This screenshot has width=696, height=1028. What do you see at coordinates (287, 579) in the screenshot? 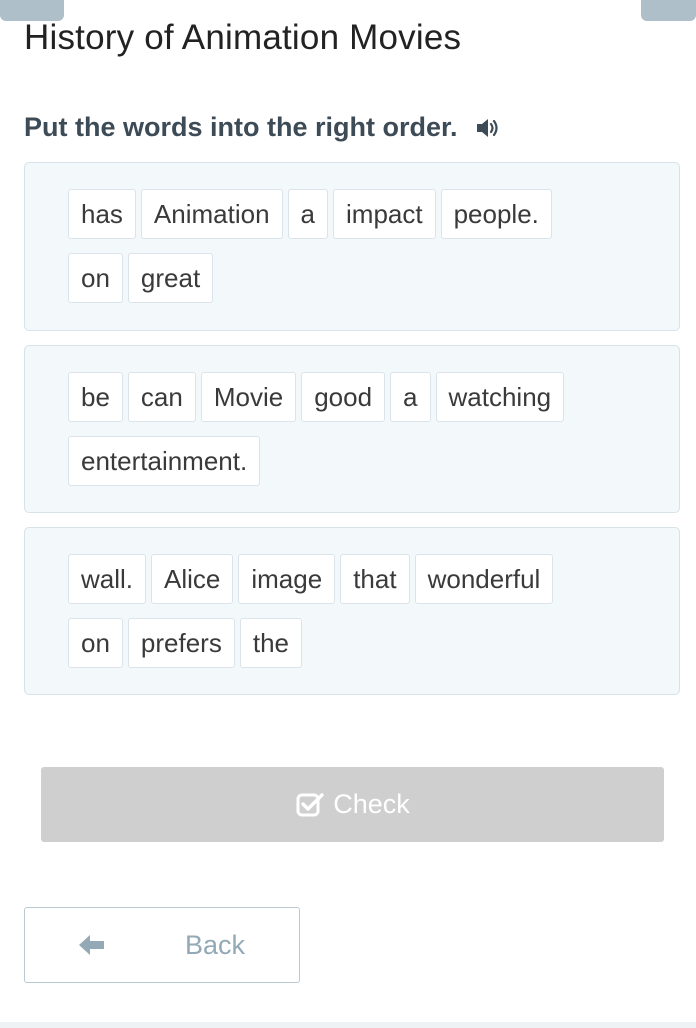
I see `word-tile: image` at bounding box center [287, 579].